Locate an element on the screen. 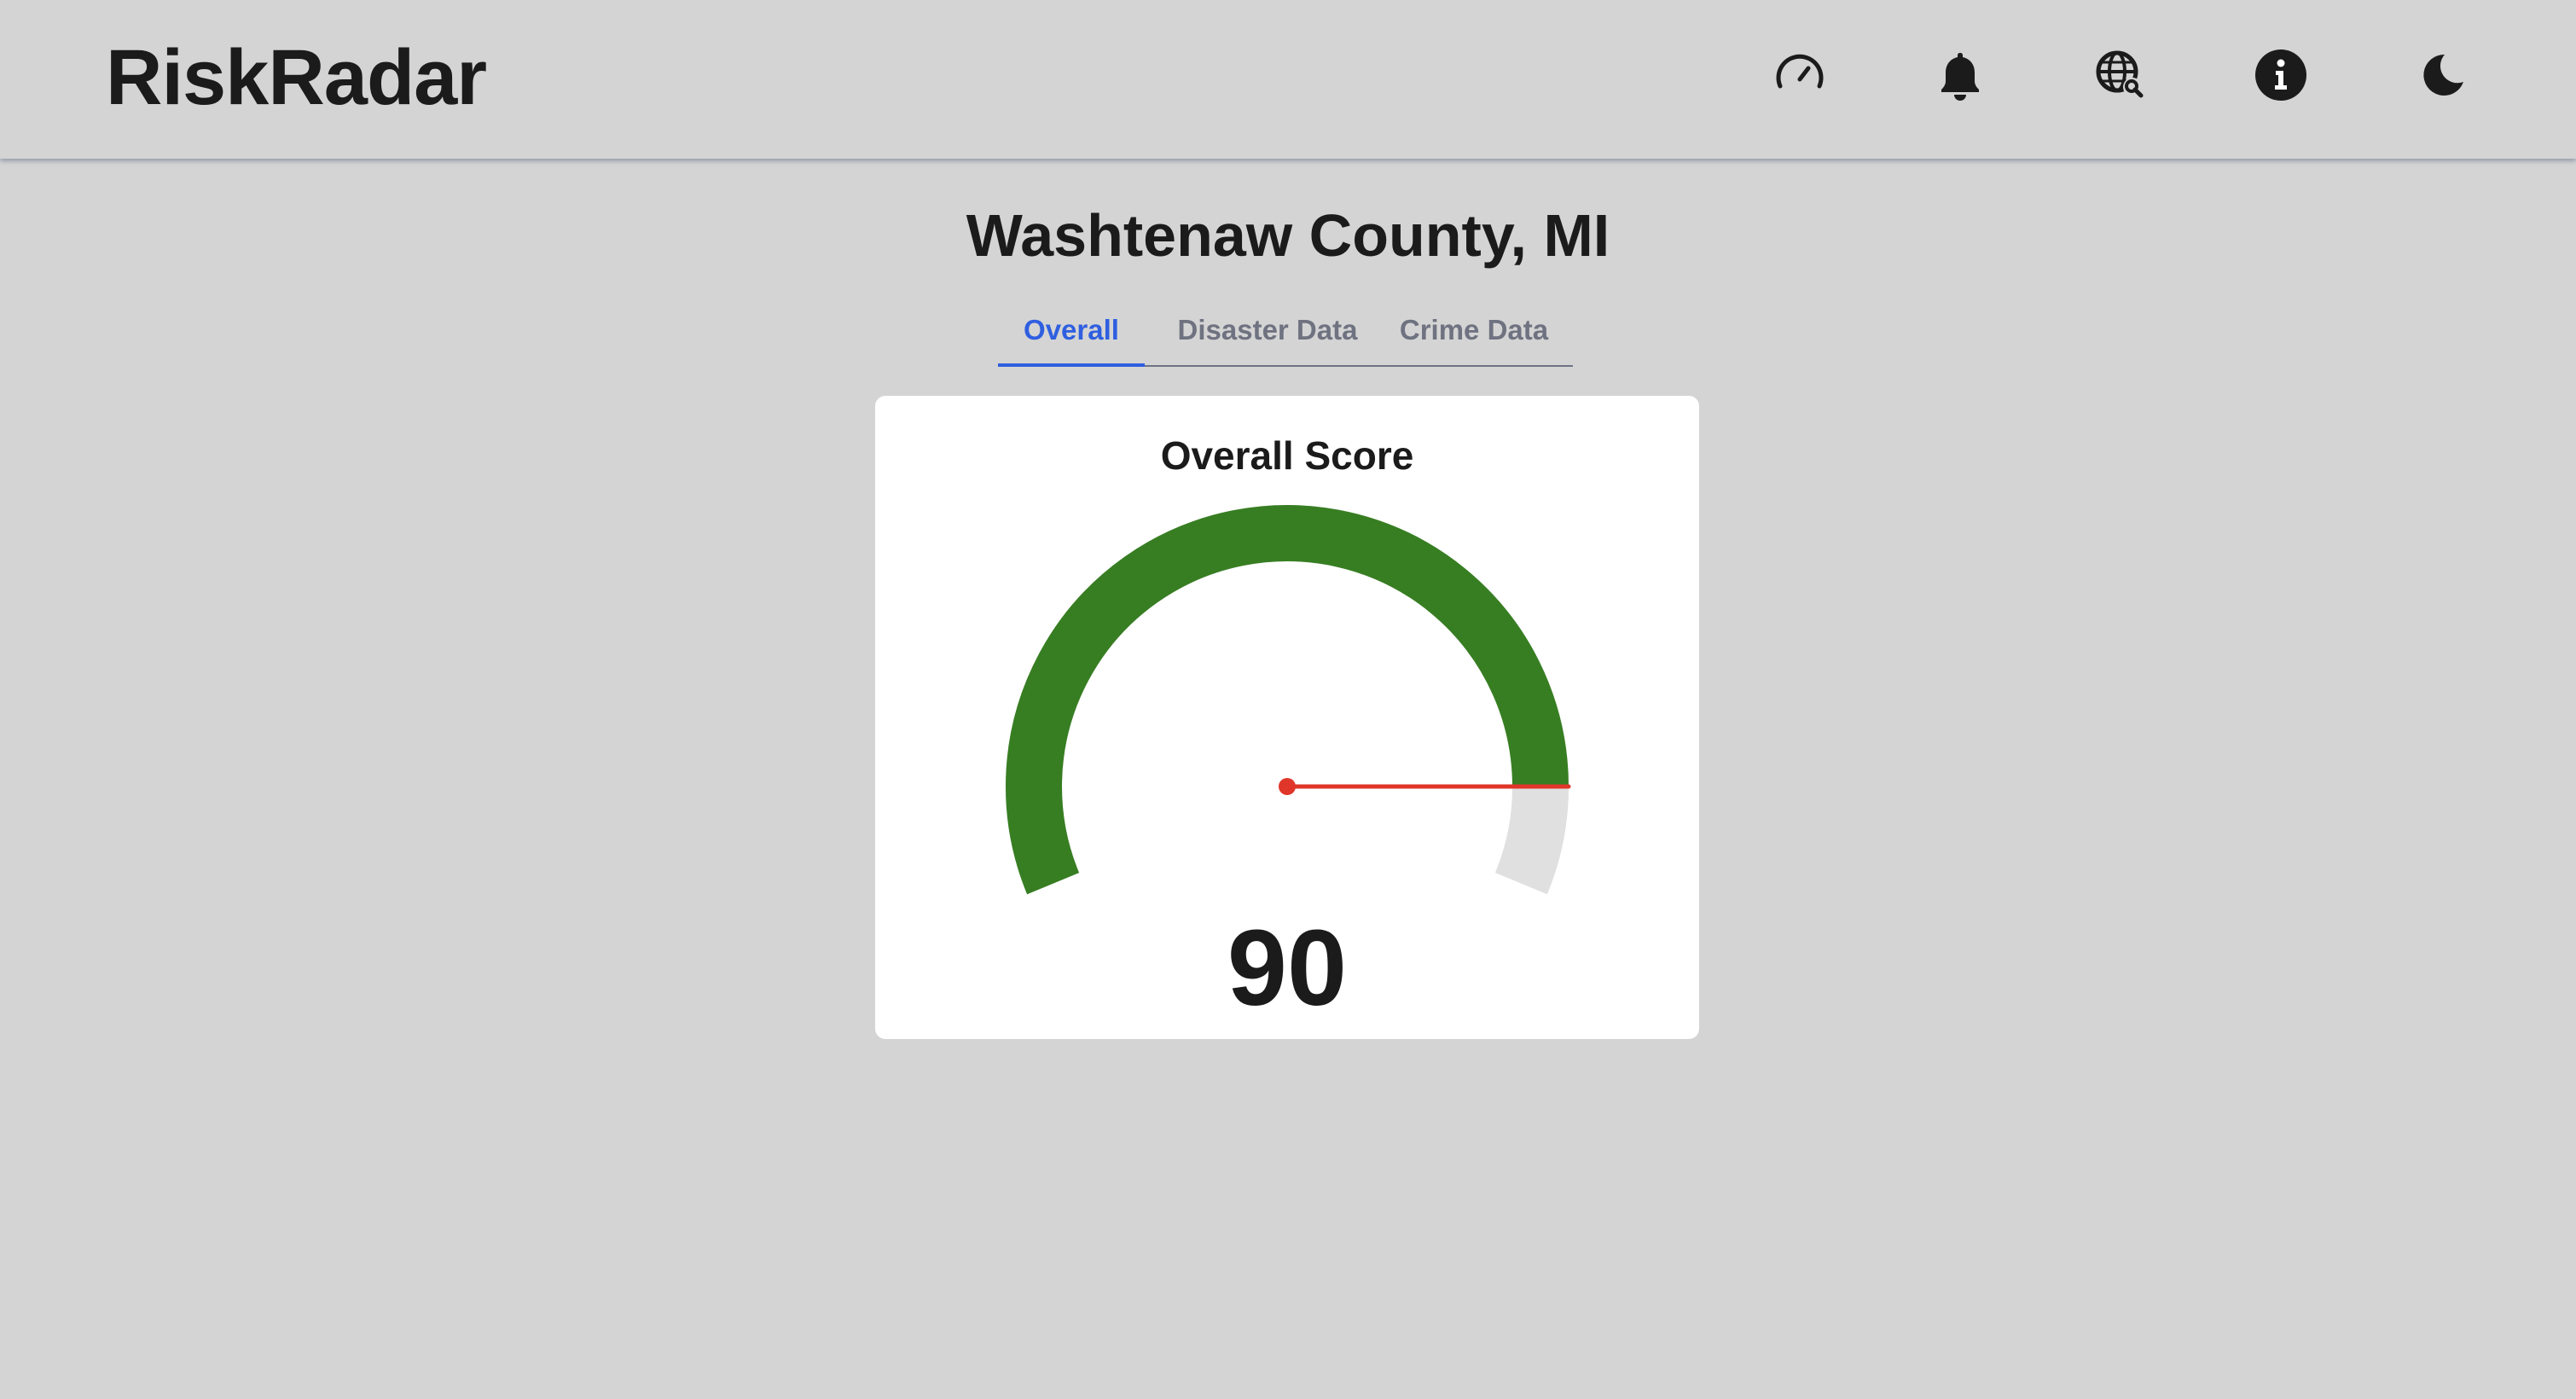 This screenshot has width=2576, height=1399. moon-icon is located at coordinates (2441, 75).